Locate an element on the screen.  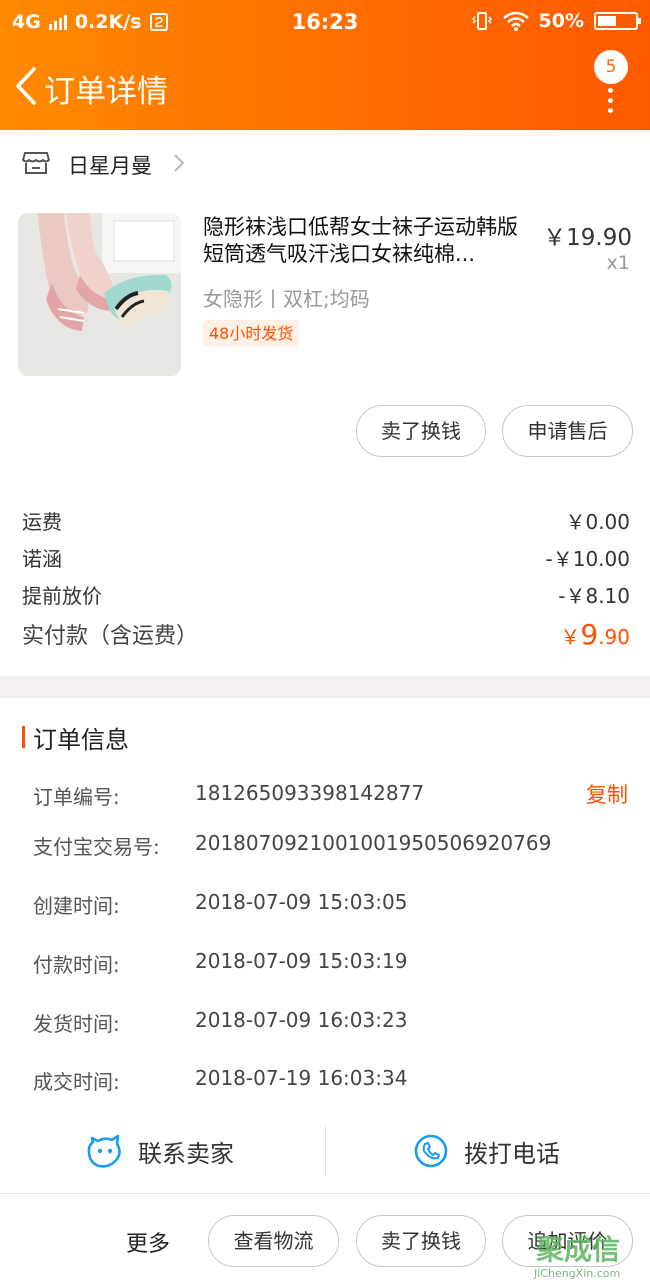
more-menu-button: 5 is located at coordinates (612, 81).